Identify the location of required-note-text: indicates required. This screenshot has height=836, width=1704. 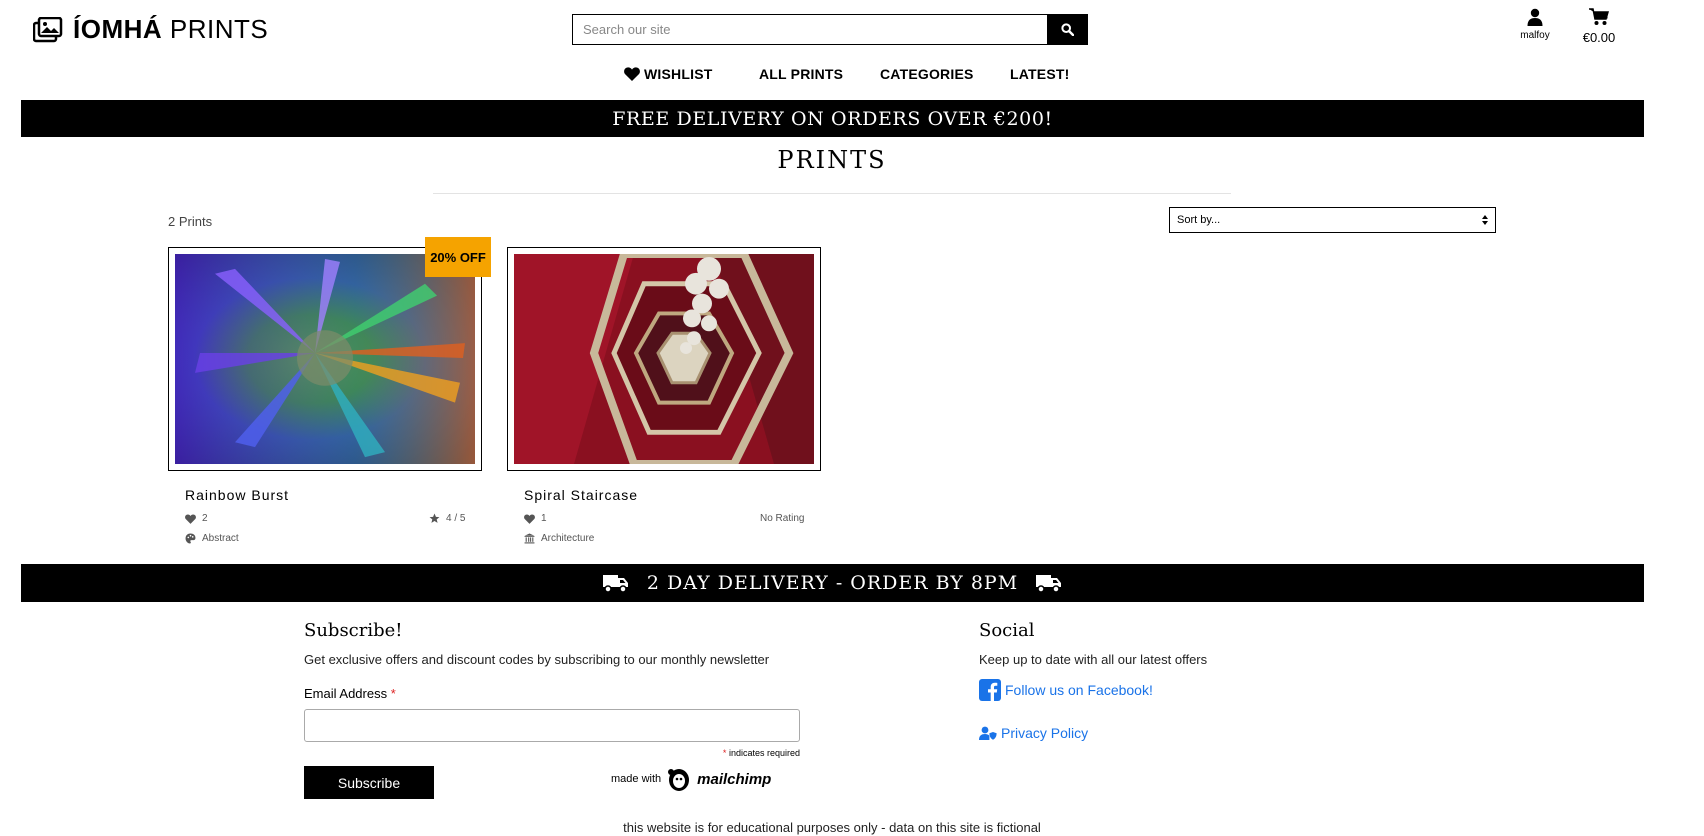
(764, 753).